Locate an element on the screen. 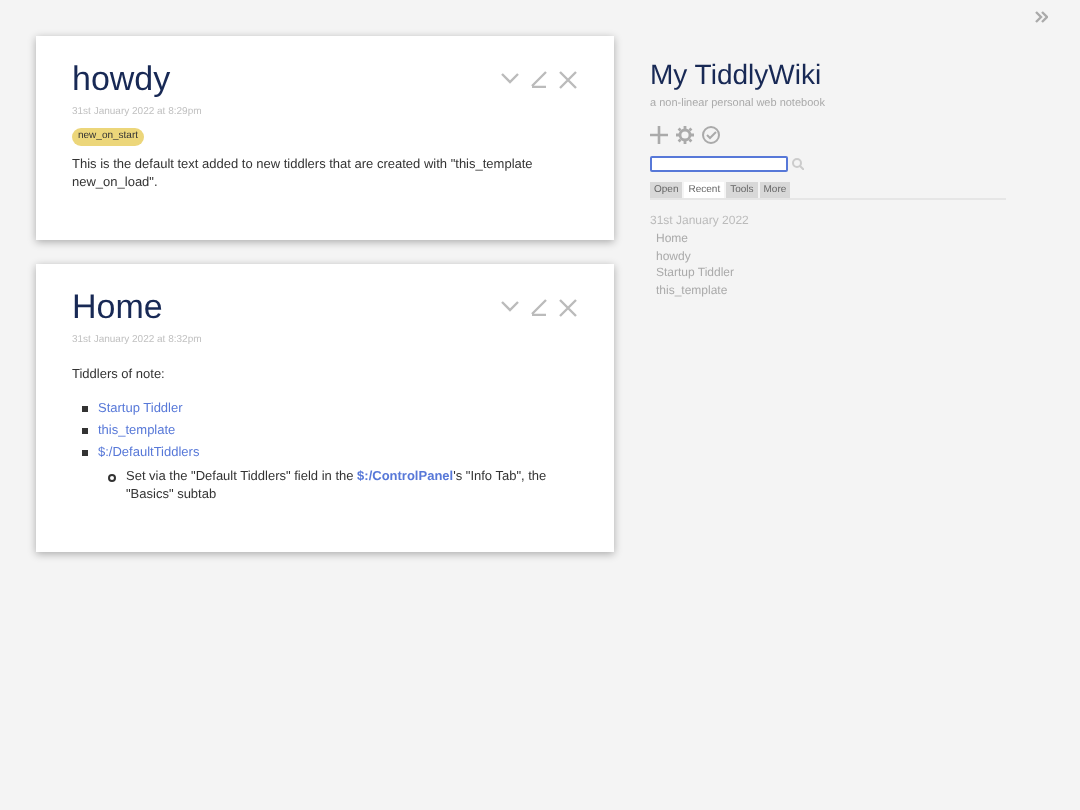  plus-icon is located at coordinates (659, 135).